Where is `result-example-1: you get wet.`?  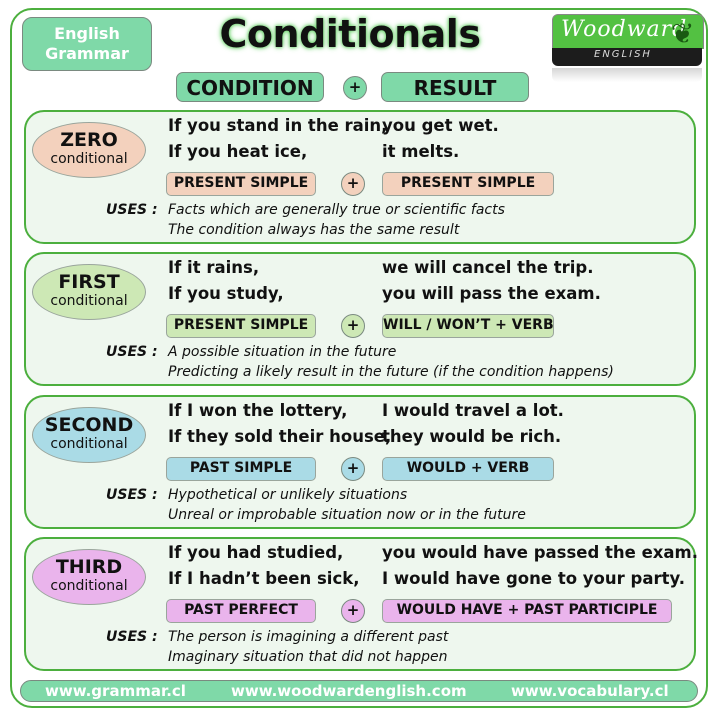
result-example-1: you get wet. is located at coordinates (440, 125).